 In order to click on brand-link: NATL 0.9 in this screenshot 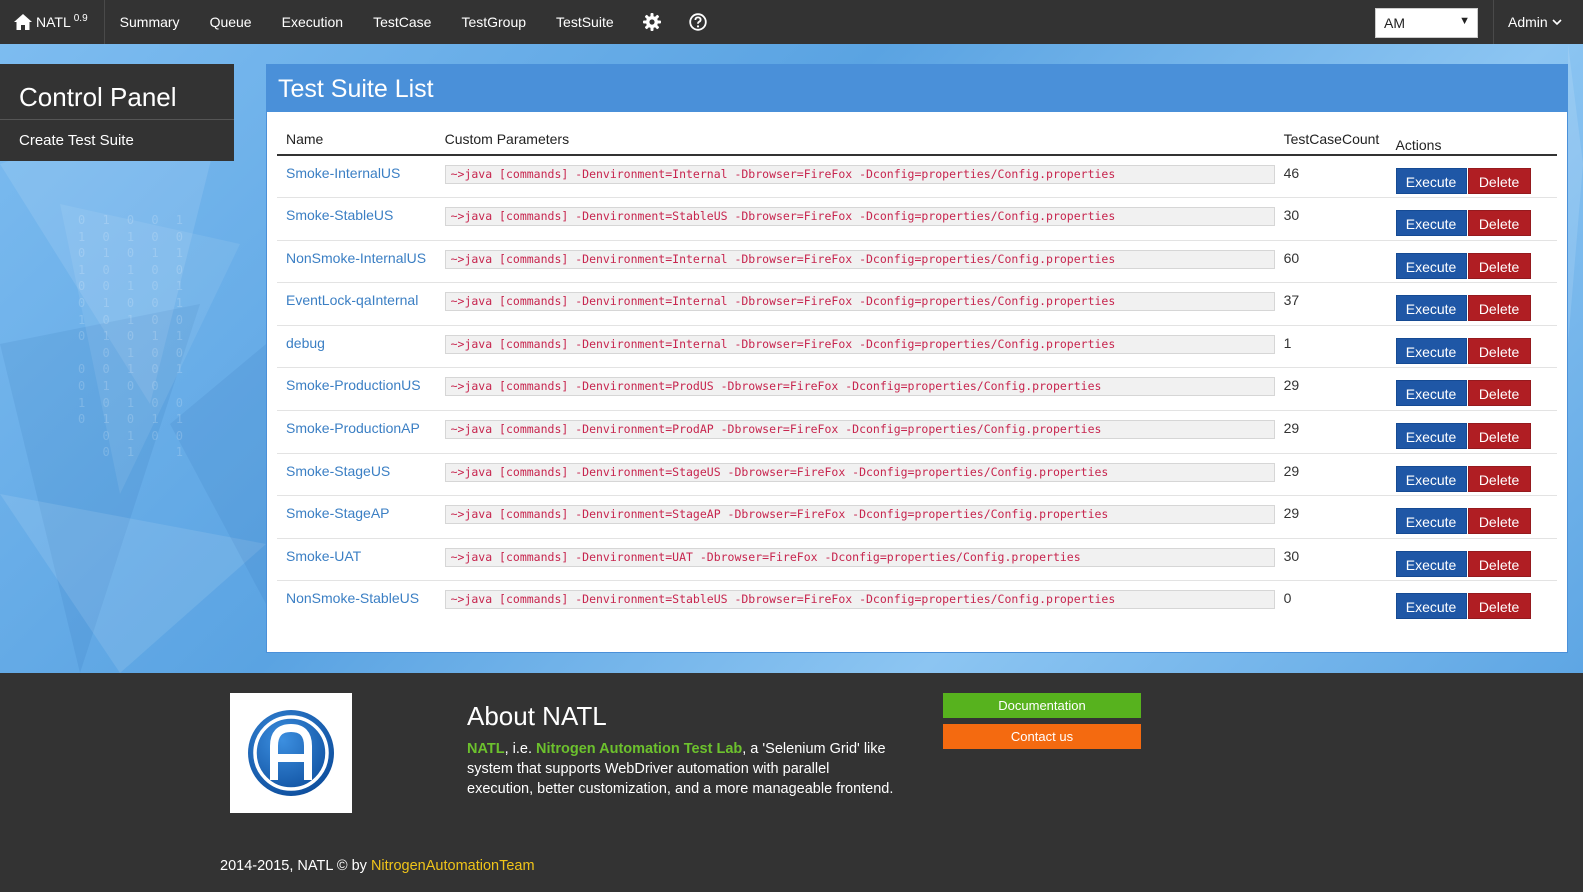, I will do `click(52, 22)`.